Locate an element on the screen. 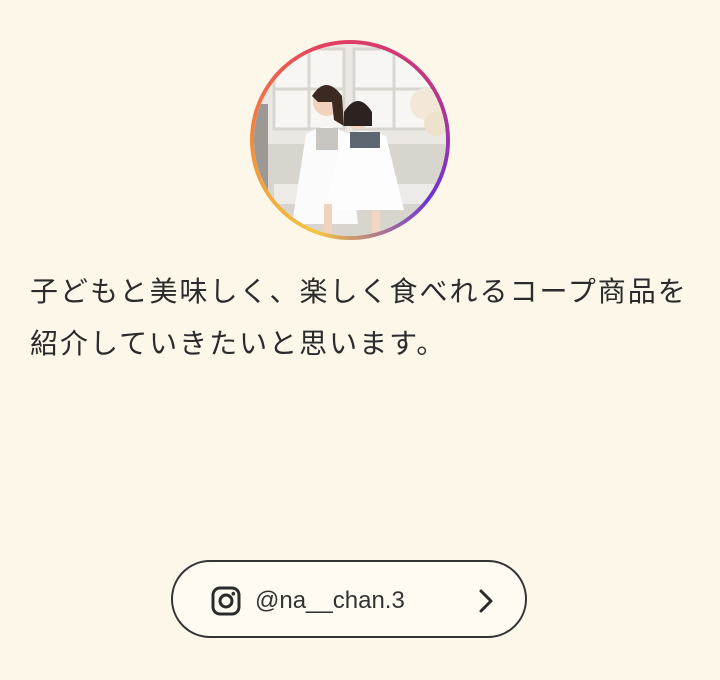 The width and height of the screenshot is (720, 680). instagram-handle: @na__chan.3 is located at coordinates (330, 600).